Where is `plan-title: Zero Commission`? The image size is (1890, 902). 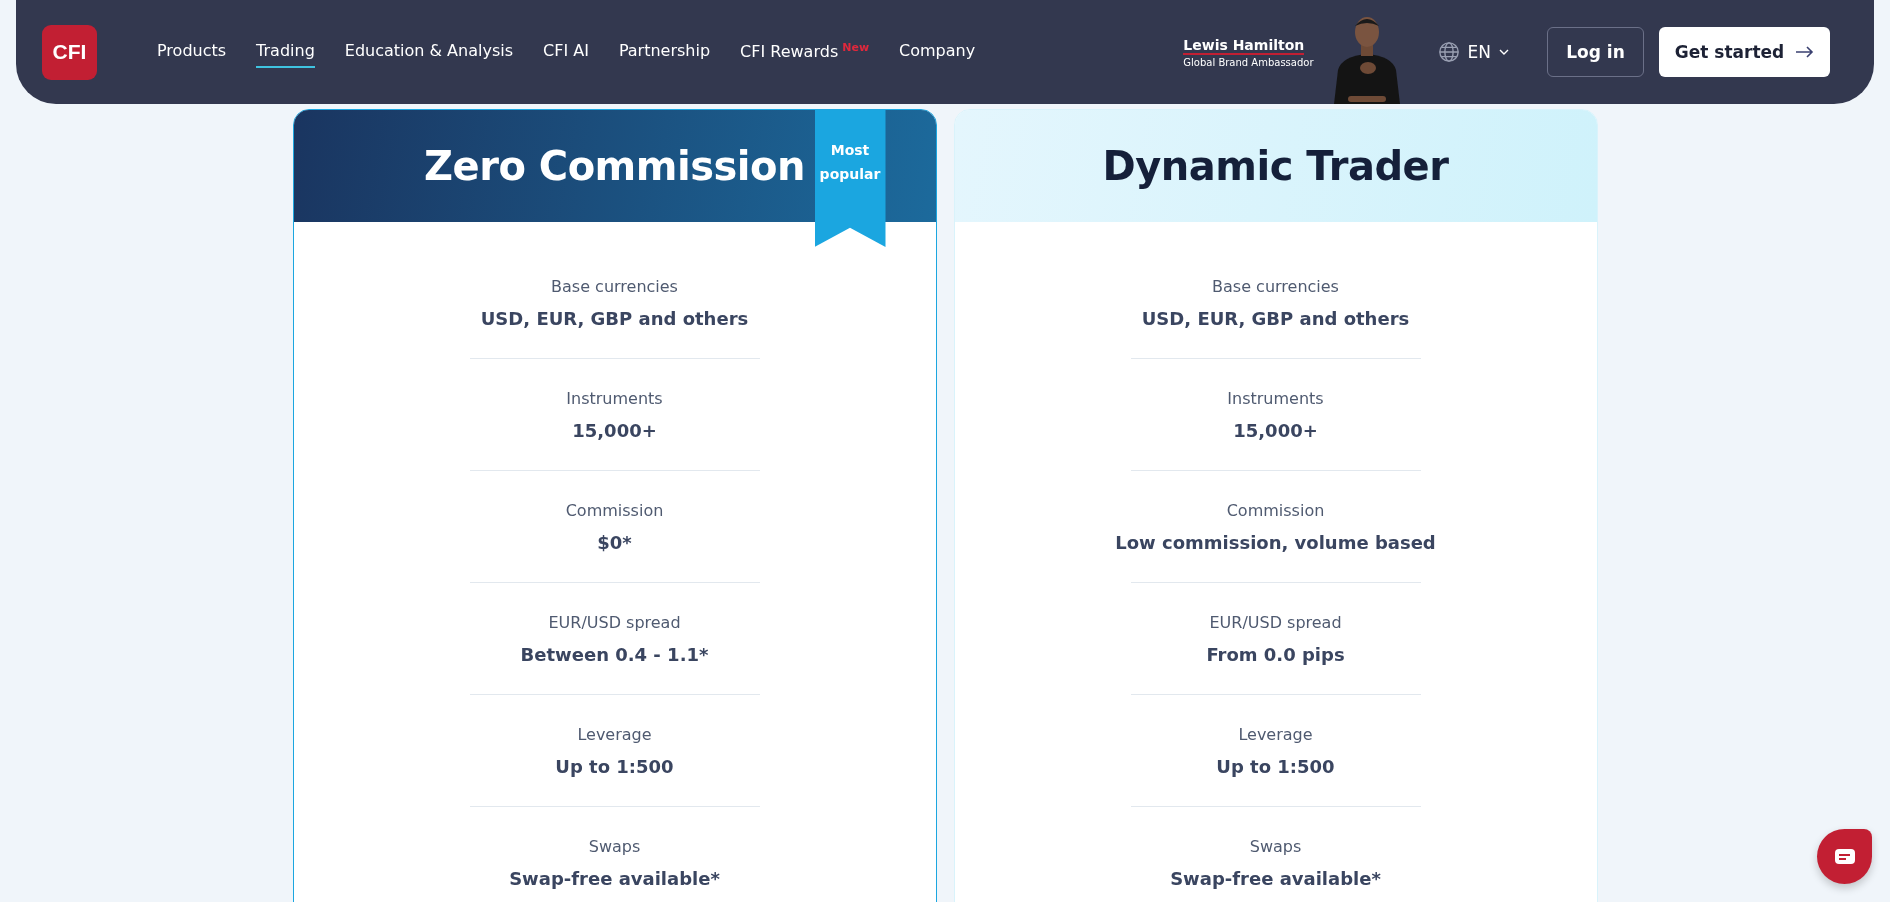 plan-title: Zero Commission is located at coordinates (614, 166).